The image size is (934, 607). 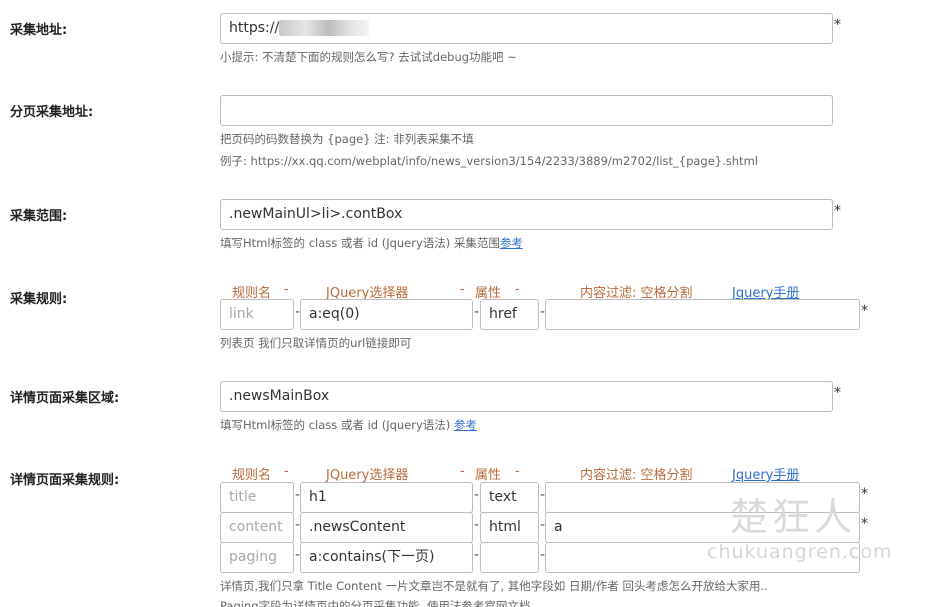 I want to click on paging-url-hint: 把页码的码数替换为 {page} 注: 非列表采集不填, so click(x=347, y=139).